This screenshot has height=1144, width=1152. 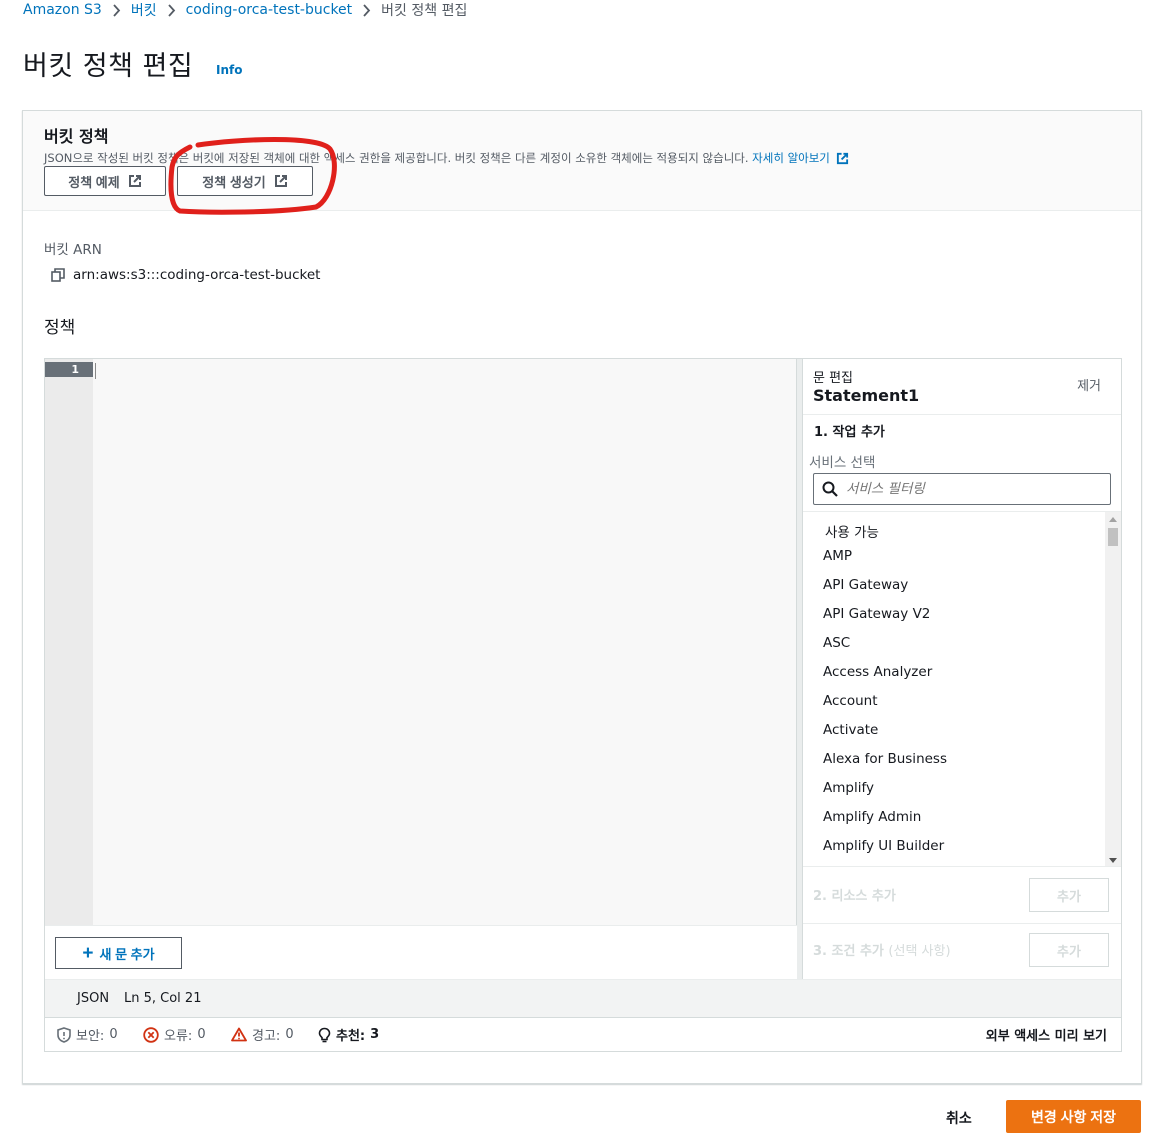 What do you see at coordinates (424, 11) in the screenshot?
I see `breadcrumb-current: 버킷 정책 편집` at bounding box center [424, 11].